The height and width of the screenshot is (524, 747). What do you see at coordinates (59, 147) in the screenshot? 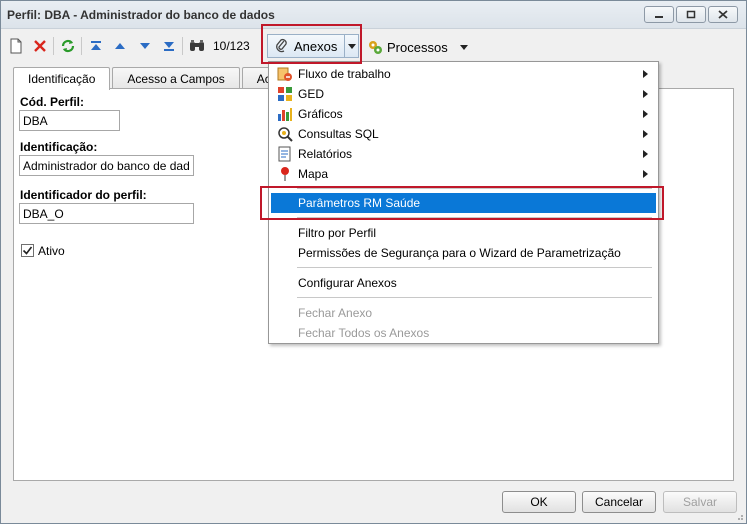
I see `identificacao-label: Identificação:` at bounding box center [59, 147].